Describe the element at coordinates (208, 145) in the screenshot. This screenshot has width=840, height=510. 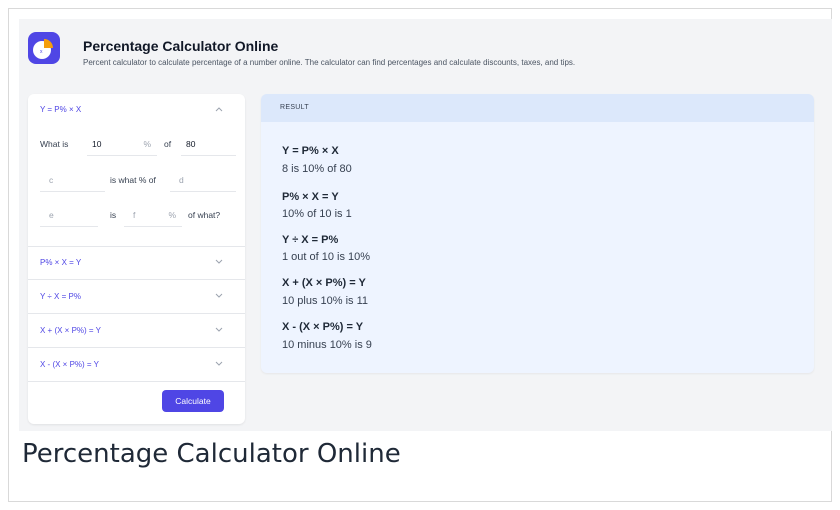
I see `number-x-input: 80` at that location.